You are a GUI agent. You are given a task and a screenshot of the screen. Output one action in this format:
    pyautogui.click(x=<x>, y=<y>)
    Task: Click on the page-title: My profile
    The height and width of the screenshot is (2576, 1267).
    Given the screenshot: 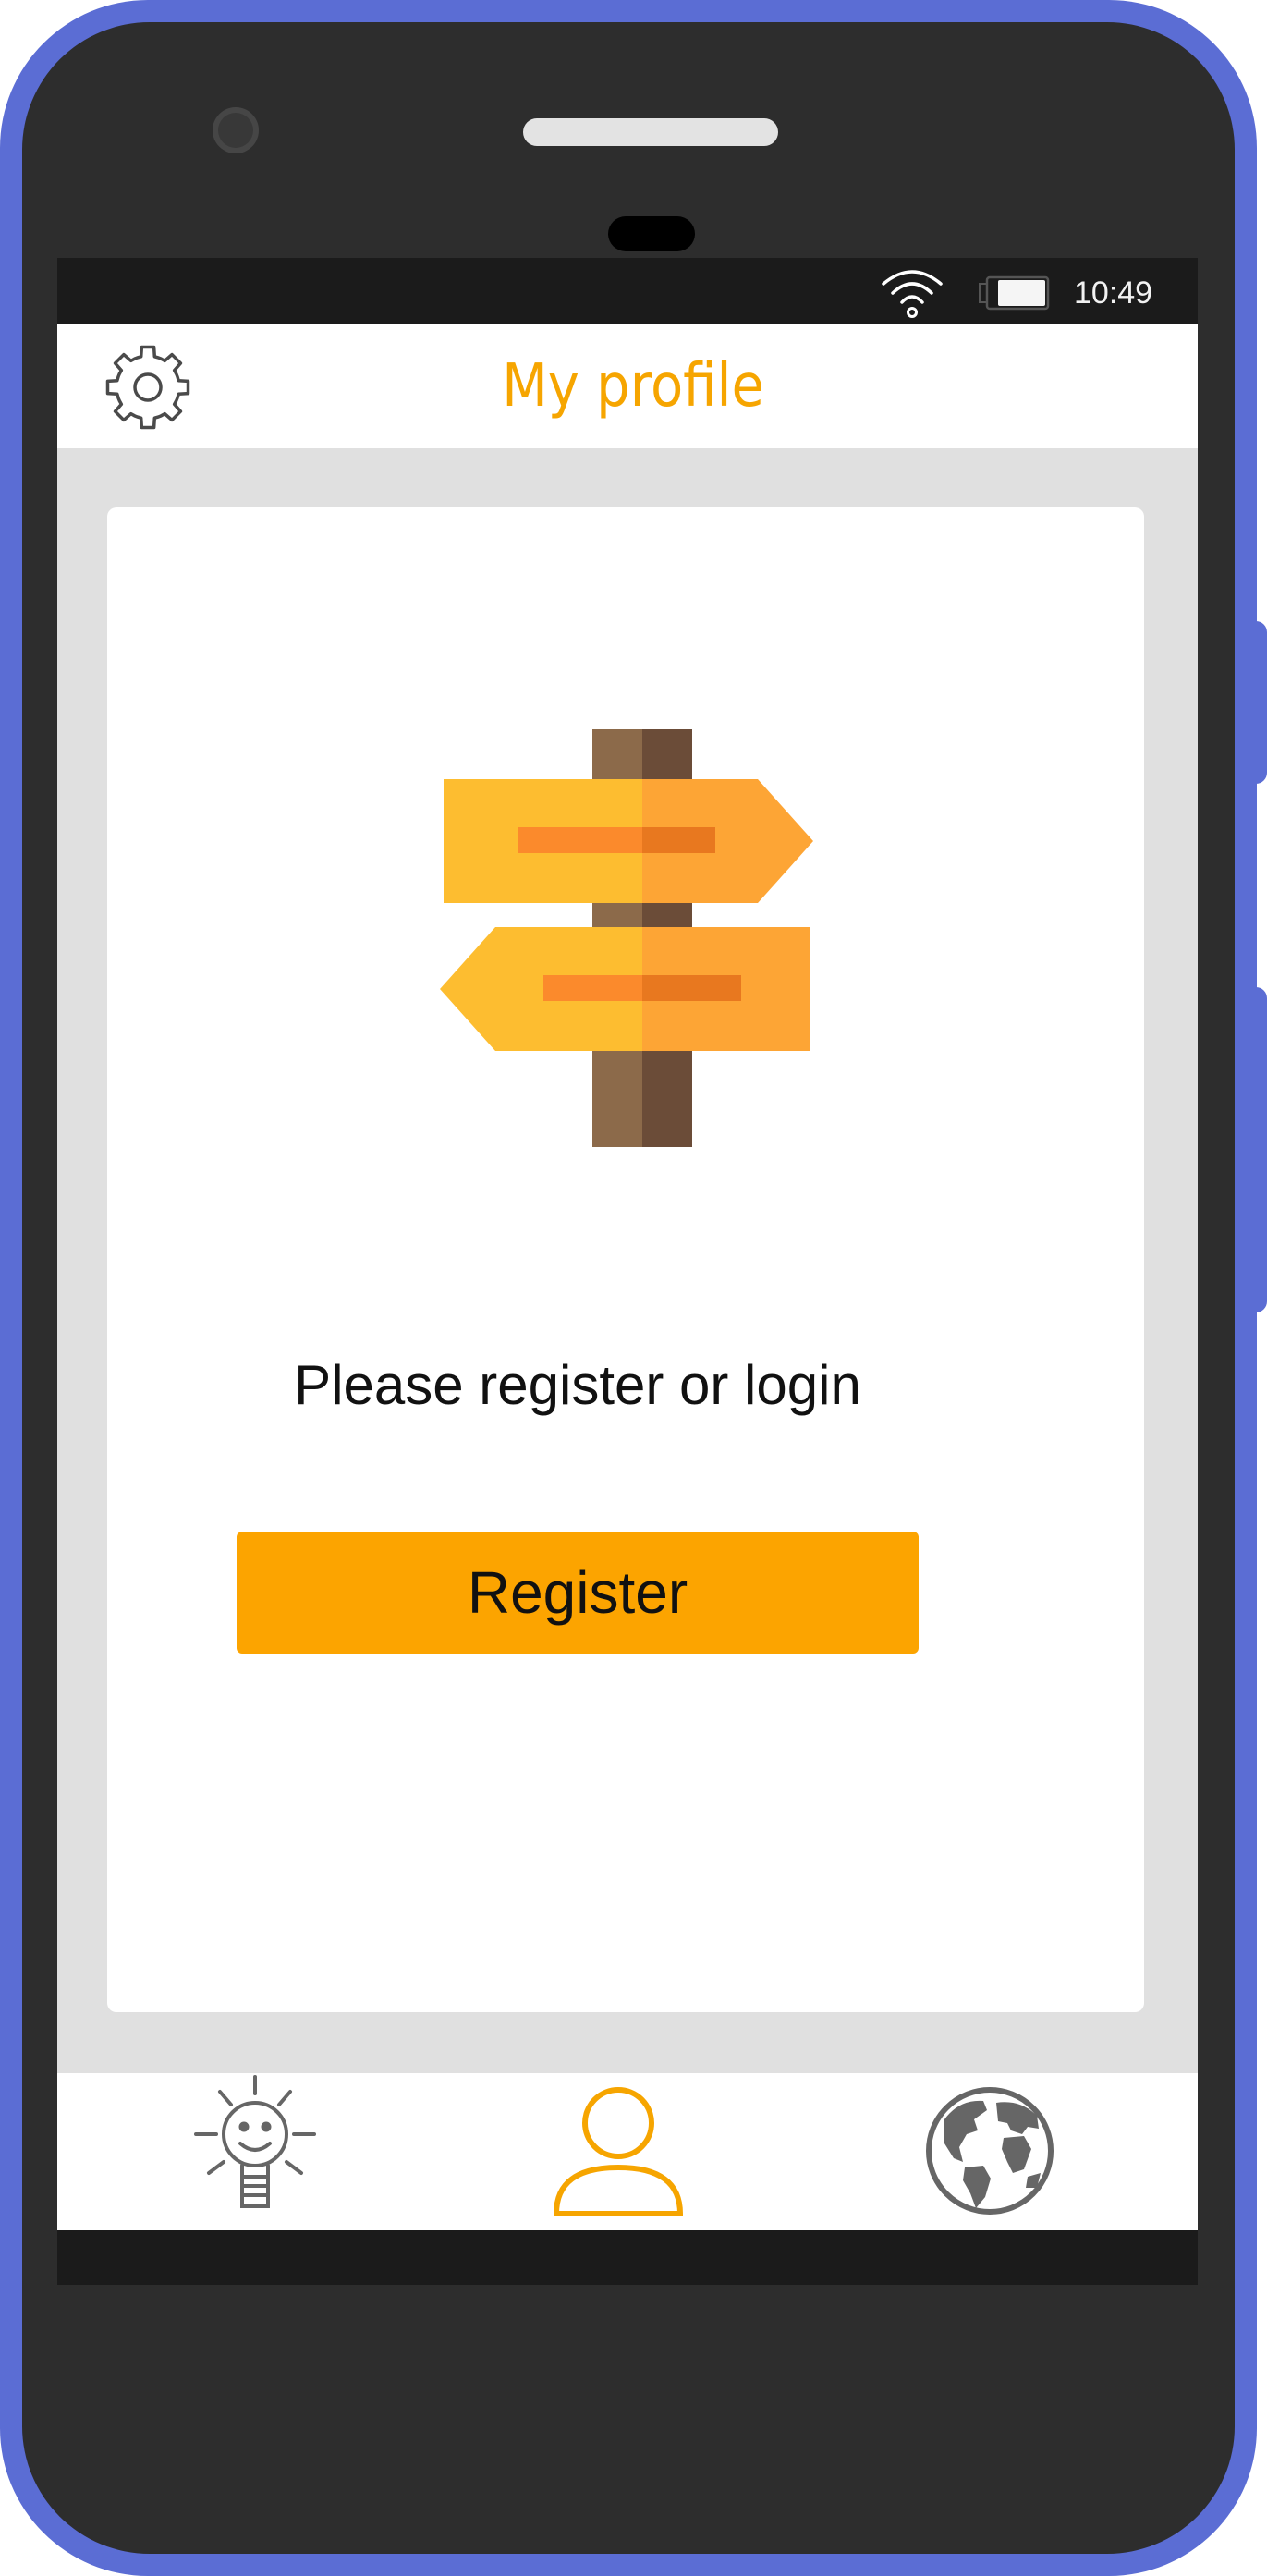 What is the action you would take?
    pyautogui.click(x=633, y=386)
    